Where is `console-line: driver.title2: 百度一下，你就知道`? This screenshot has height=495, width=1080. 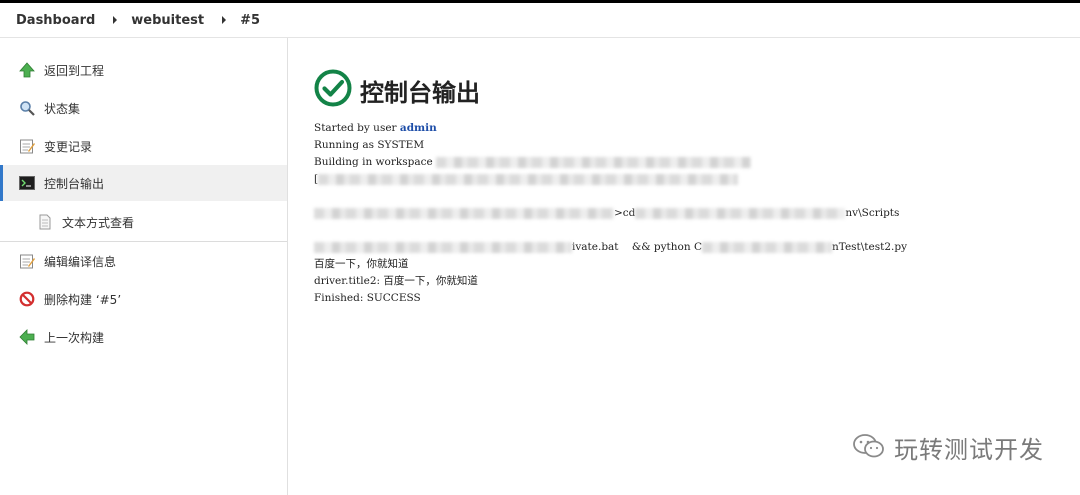 console-line: driver.title2: 百度一下，你就知道 is located at coordinates (684, 281).